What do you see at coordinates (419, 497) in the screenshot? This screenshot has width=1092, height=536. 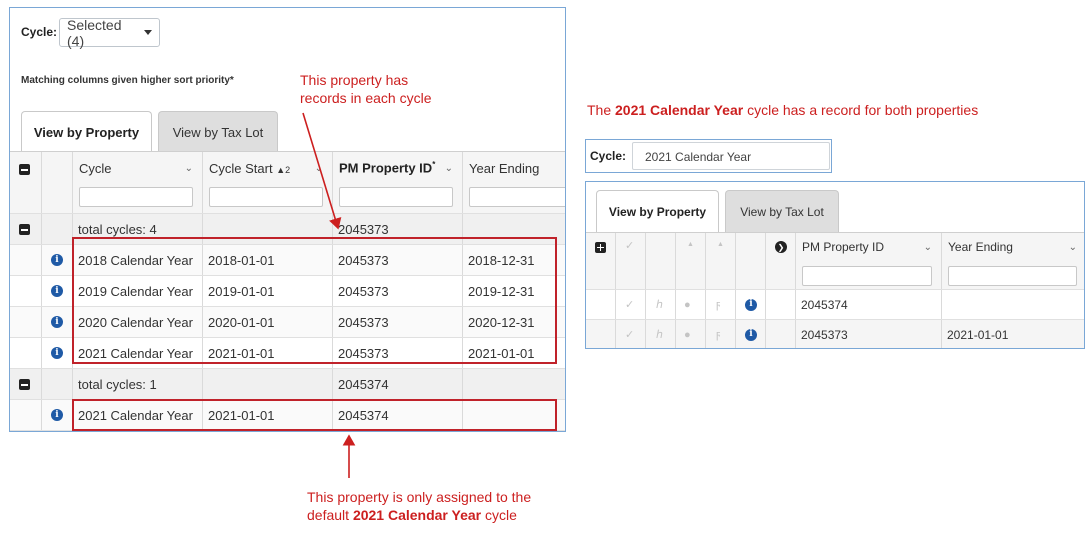 I see `annotation-line: This property is only assigned to the` at bounding box center [419, 497].